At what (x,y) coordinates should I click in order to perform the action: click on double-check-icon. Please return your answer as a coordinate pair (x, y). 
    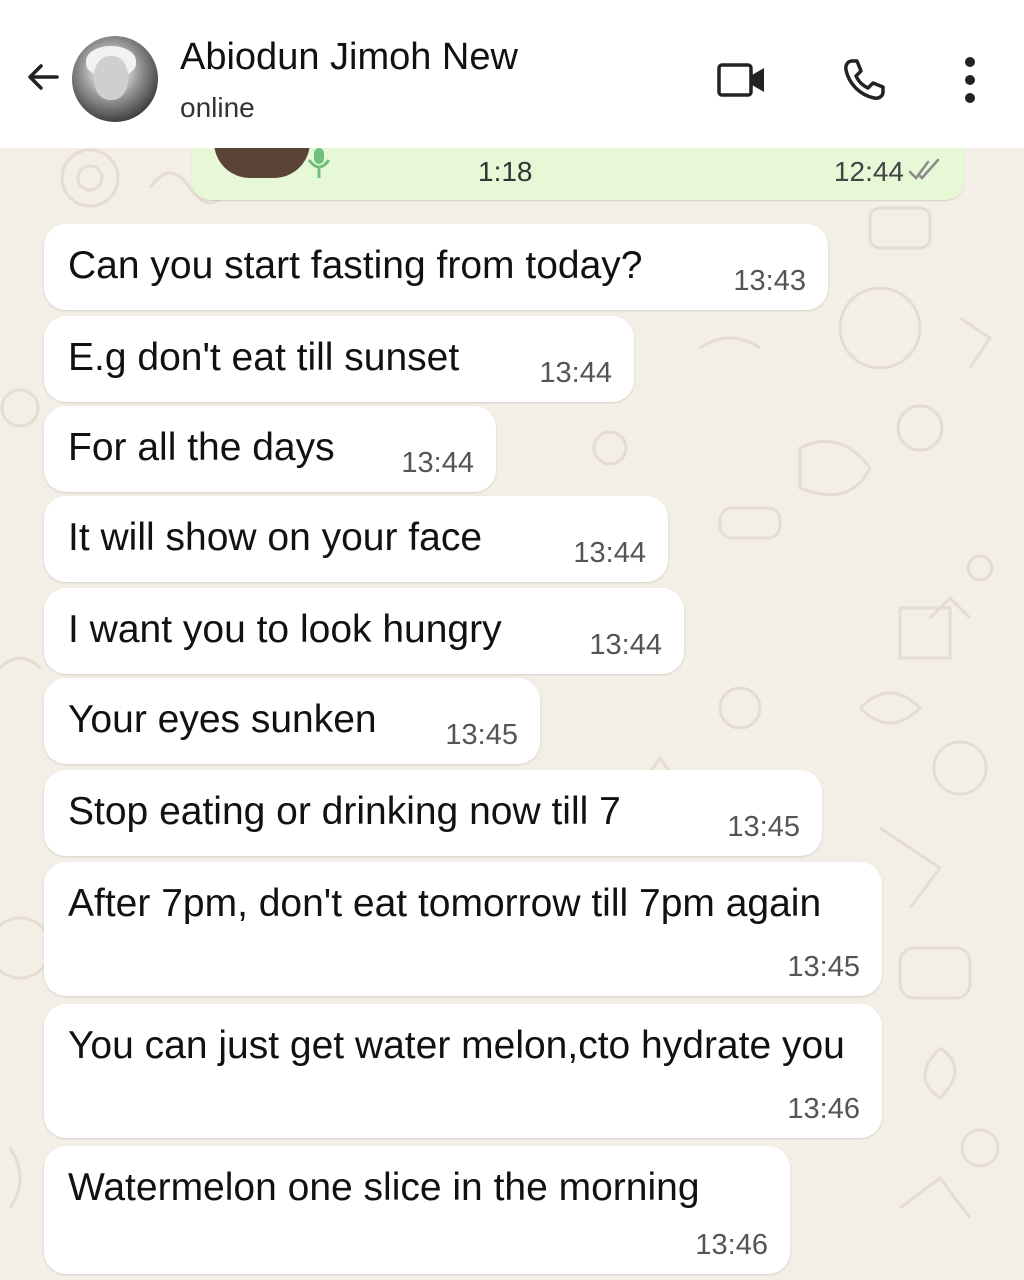
    Looking at the image, I should click on (924, 169).